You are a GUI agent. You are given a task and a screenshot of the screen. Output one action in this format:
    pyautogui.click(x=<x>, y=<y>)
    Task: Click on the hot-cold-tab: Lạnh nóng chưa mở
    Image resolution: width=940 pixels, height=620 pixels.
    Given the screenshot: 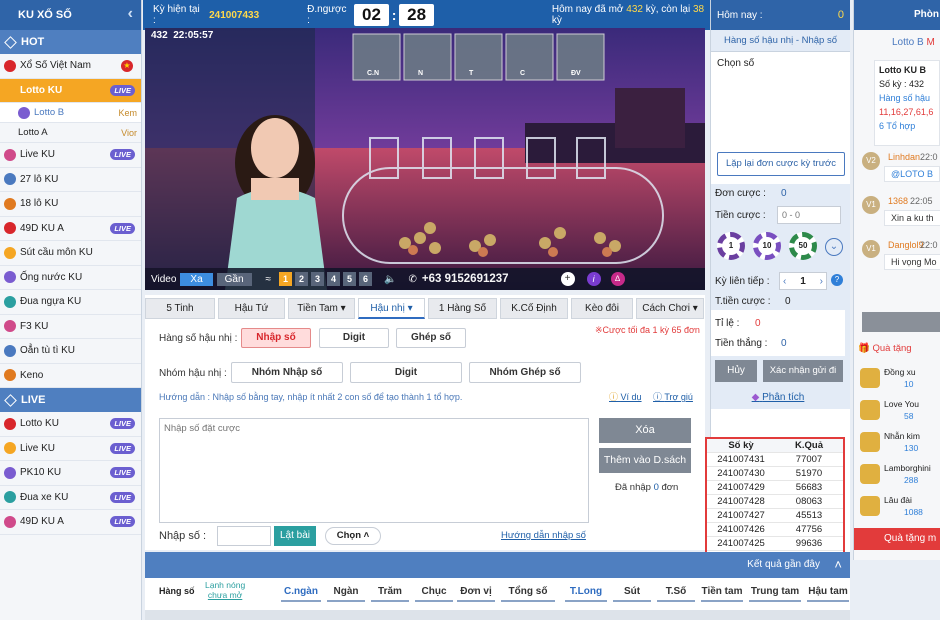 What is the action you would take?
    pyautogui.click(x=225, y=590)
    